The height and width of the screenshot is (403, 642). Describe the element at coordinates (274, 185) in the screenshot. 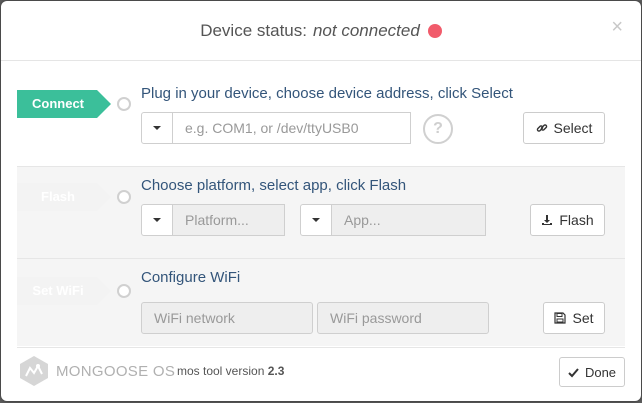

I see `step-title-flash: Choose platform, select app, click Flash` at that location.